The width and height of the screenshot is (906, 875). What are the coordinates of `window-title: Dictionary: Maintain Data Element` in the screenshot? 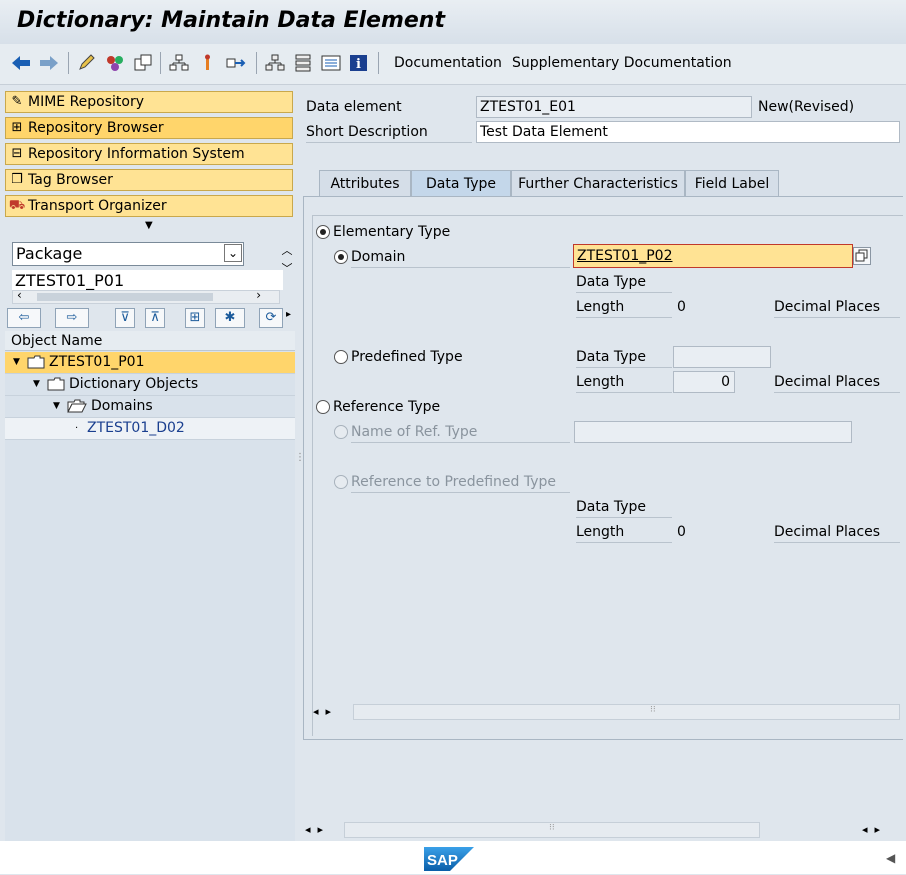 It's located at (231, 20).